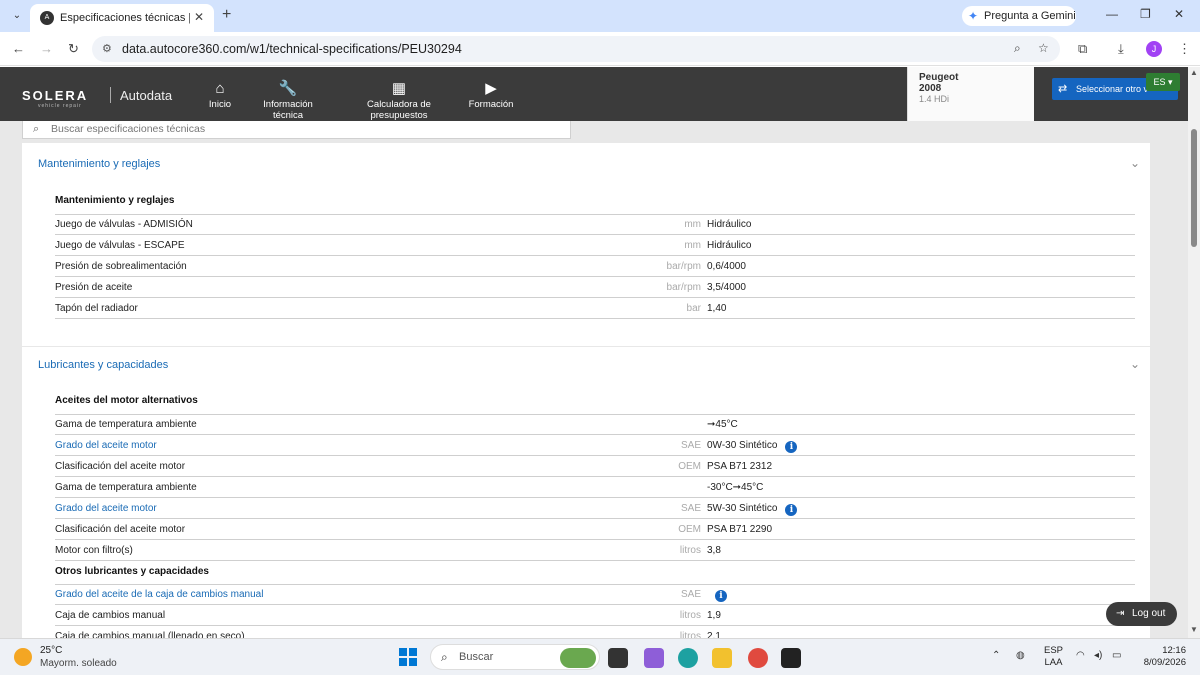  I want to click on volume-icon: ◂), so click(1098, 655).